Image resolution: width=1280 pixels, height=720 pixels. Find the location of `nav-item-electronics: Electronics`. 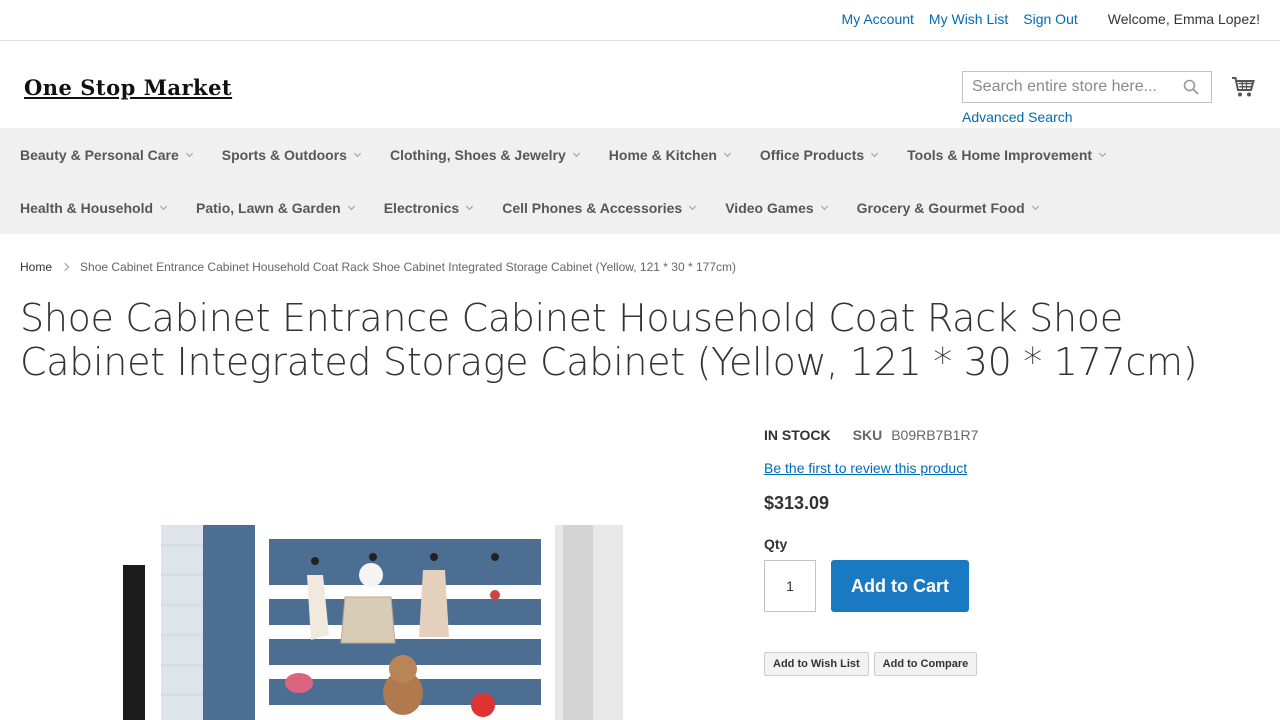

nav-item-electronics: Electronics is located at coordinates (428, 207).